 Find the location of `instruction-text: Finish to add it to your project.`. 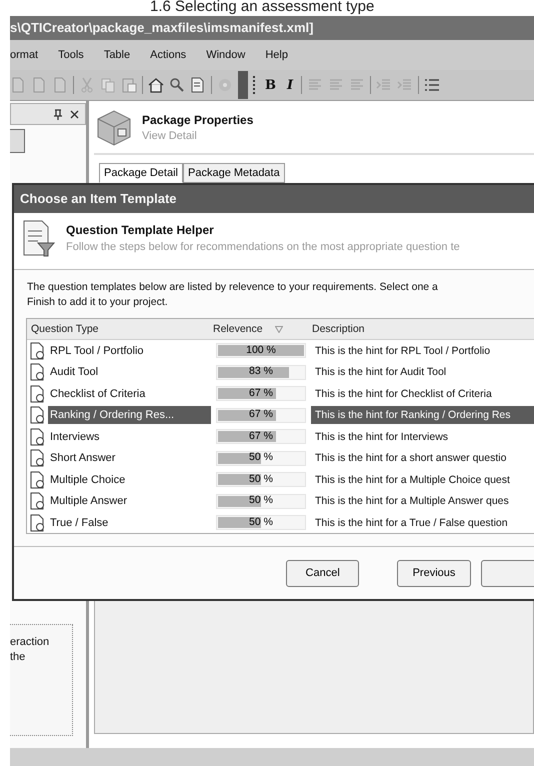

instruction-text: Finish to add it to your project. is located at coordinates (98, 302).